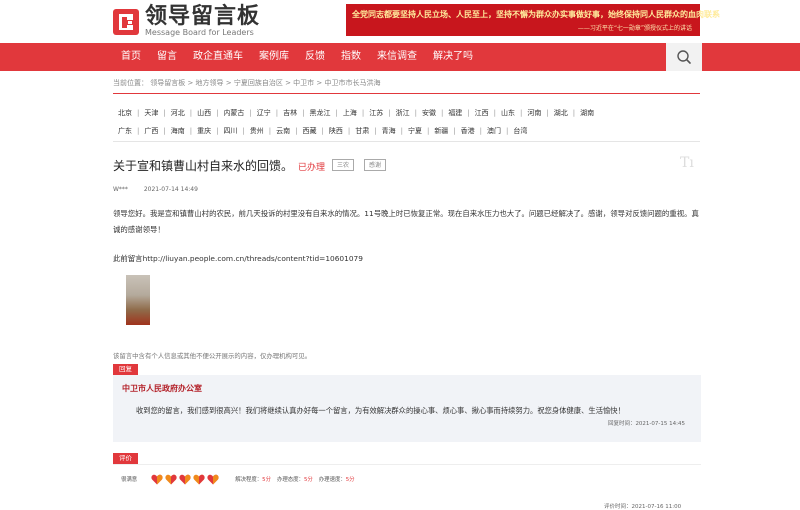 The height and width of the screenshot is (510, 800). What do you see at coordinates (125, 458) in the screenshot?
I see `evaluation-label: 评价` at bounding box center [125, 458].